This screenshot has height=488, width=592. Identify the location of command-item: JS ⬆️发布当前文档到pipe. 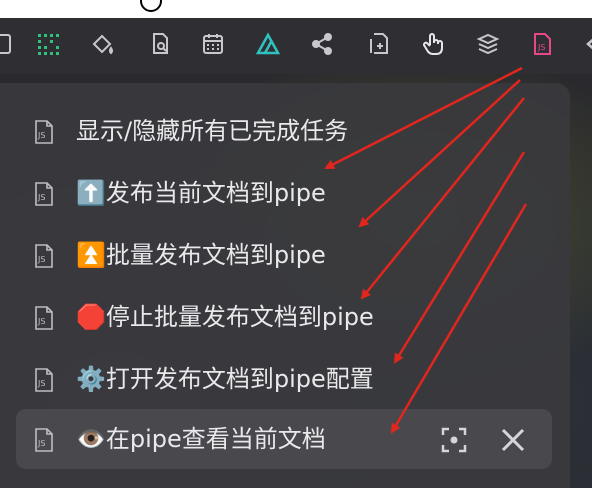
(284, 193).